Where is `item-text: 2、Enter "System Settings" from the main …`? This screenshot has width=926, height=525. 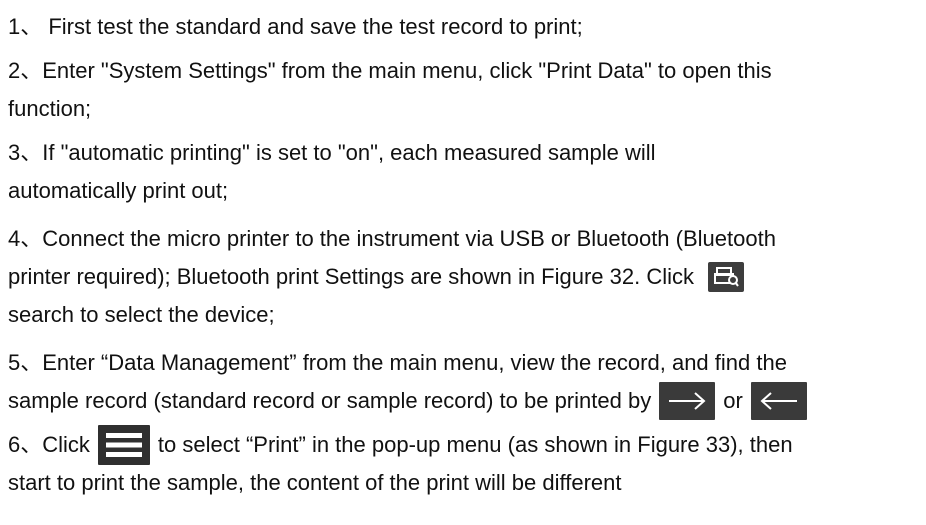 item-text: 2、Enter "System Settings" from the main … is located at coordinates (390, 70).